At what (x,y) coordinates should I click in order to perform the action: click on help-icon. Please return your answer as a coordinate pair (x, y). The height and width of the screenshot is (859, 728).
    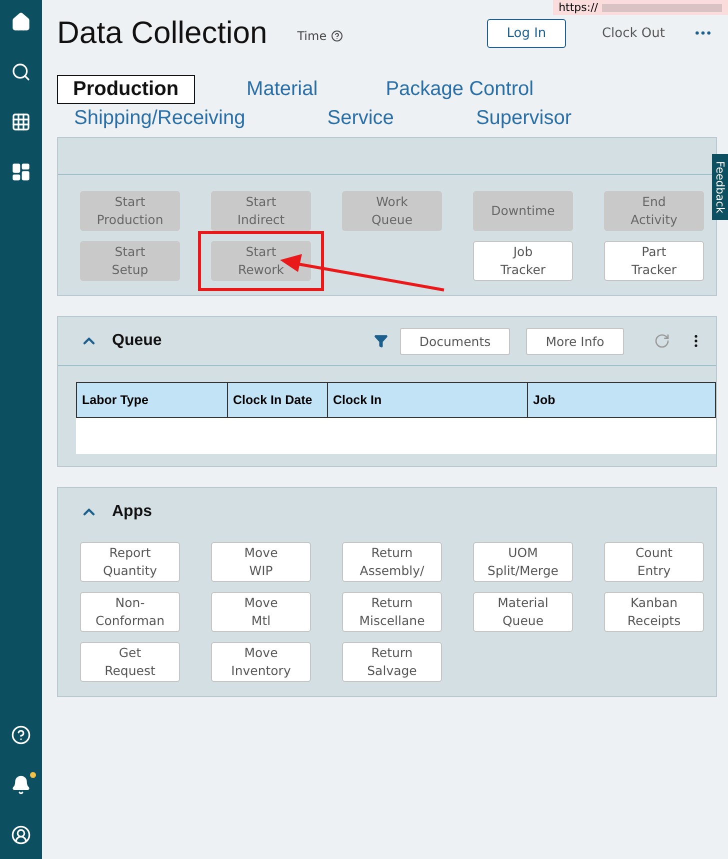
    Looking at the image, I should click on (336, 36).